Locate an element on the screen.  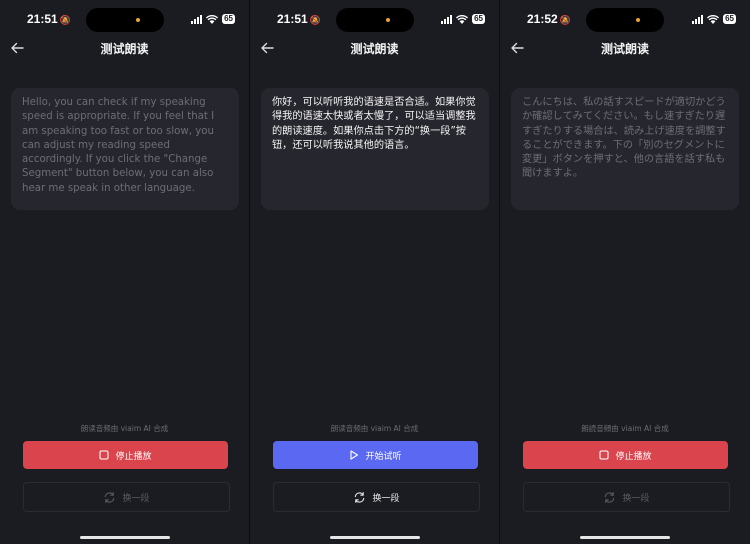
play-icon is located at coordinates (354, 455).